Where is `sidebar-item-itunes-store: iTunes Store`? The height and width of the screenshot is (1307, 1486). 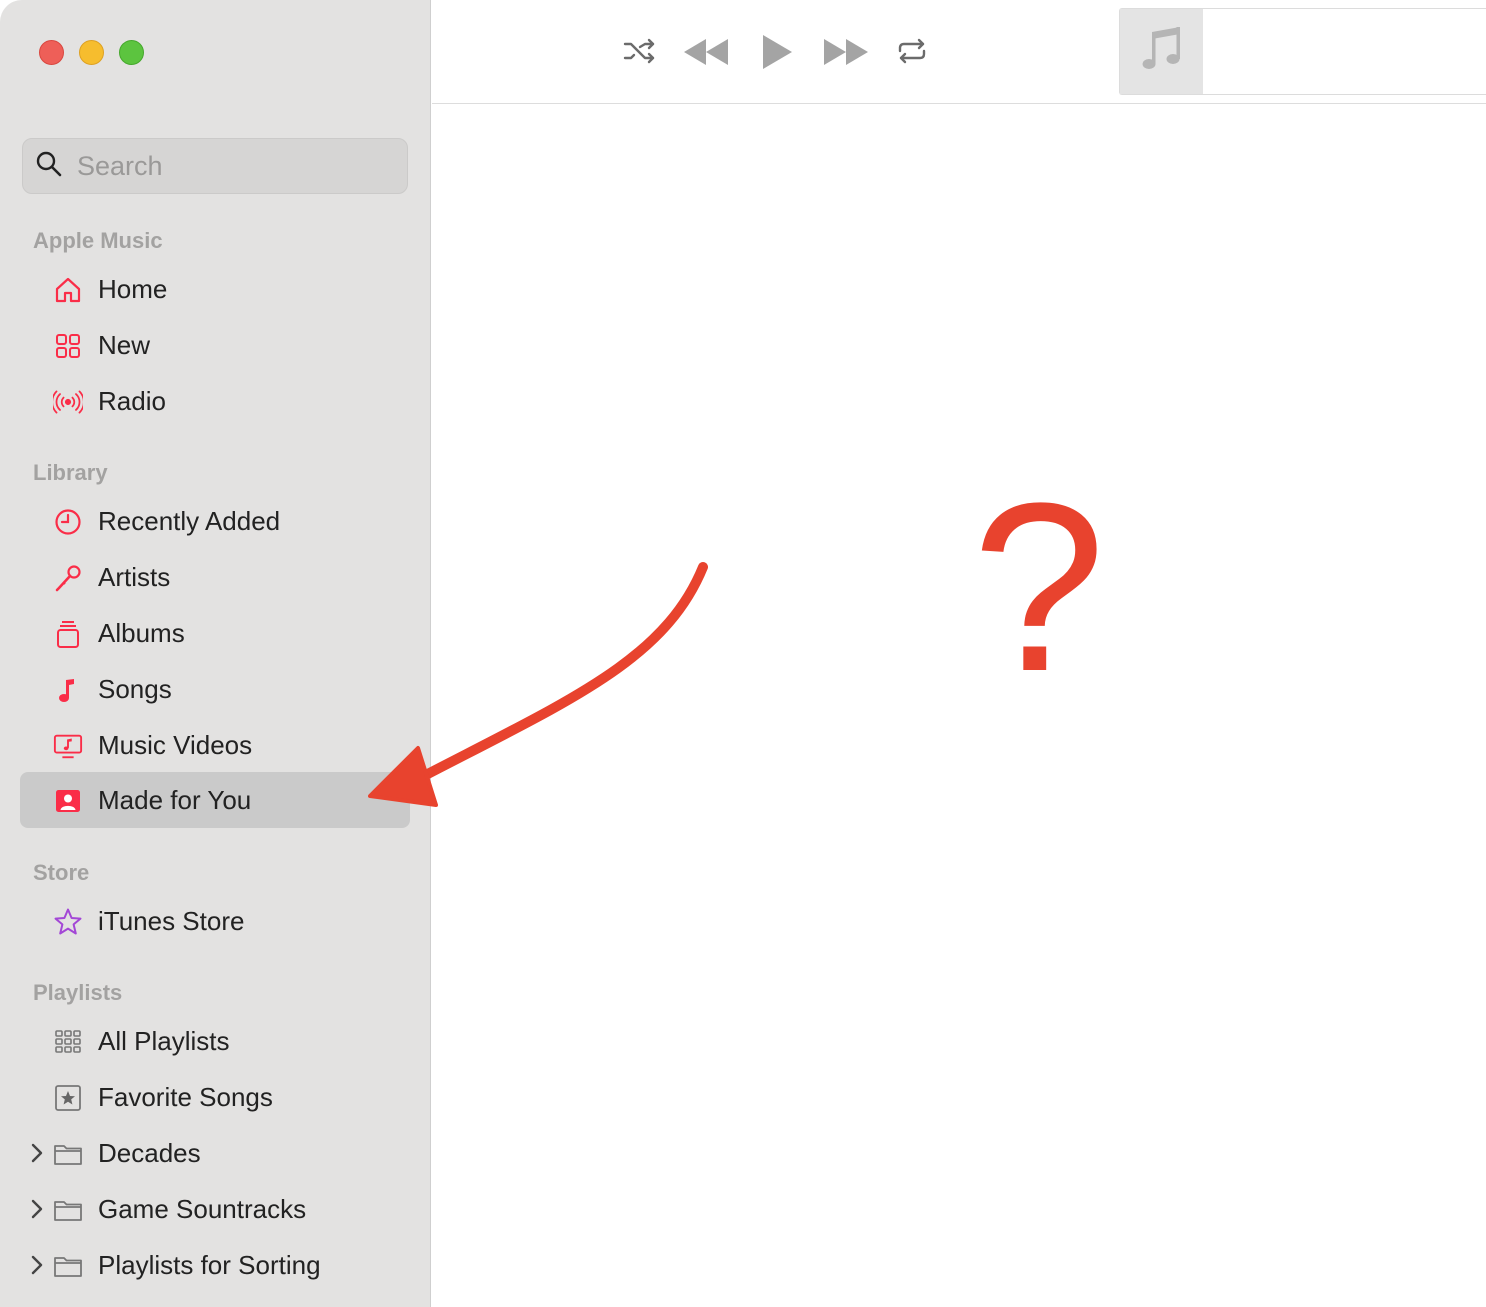 sidebar-item-itunes-store: iTunes Store is located at coordinates (215, 921).